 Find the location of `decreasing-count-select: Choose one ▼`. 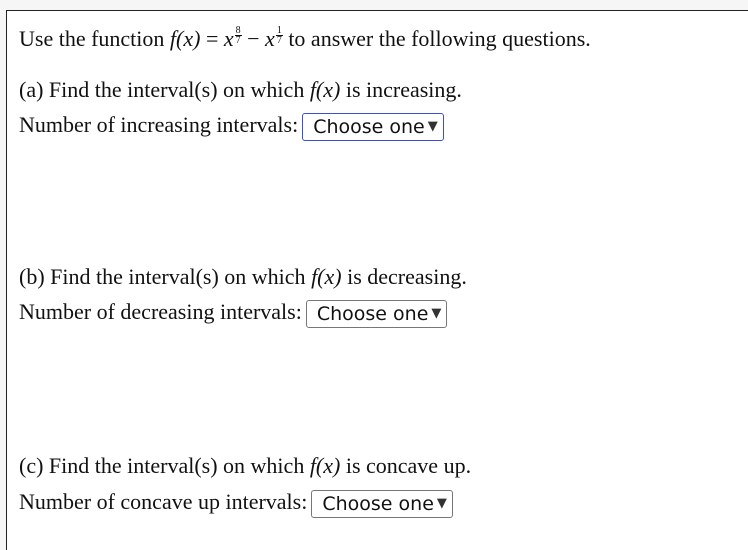

decreasing-count-select: Choose one ▼ is located at coordinates (376, 313).